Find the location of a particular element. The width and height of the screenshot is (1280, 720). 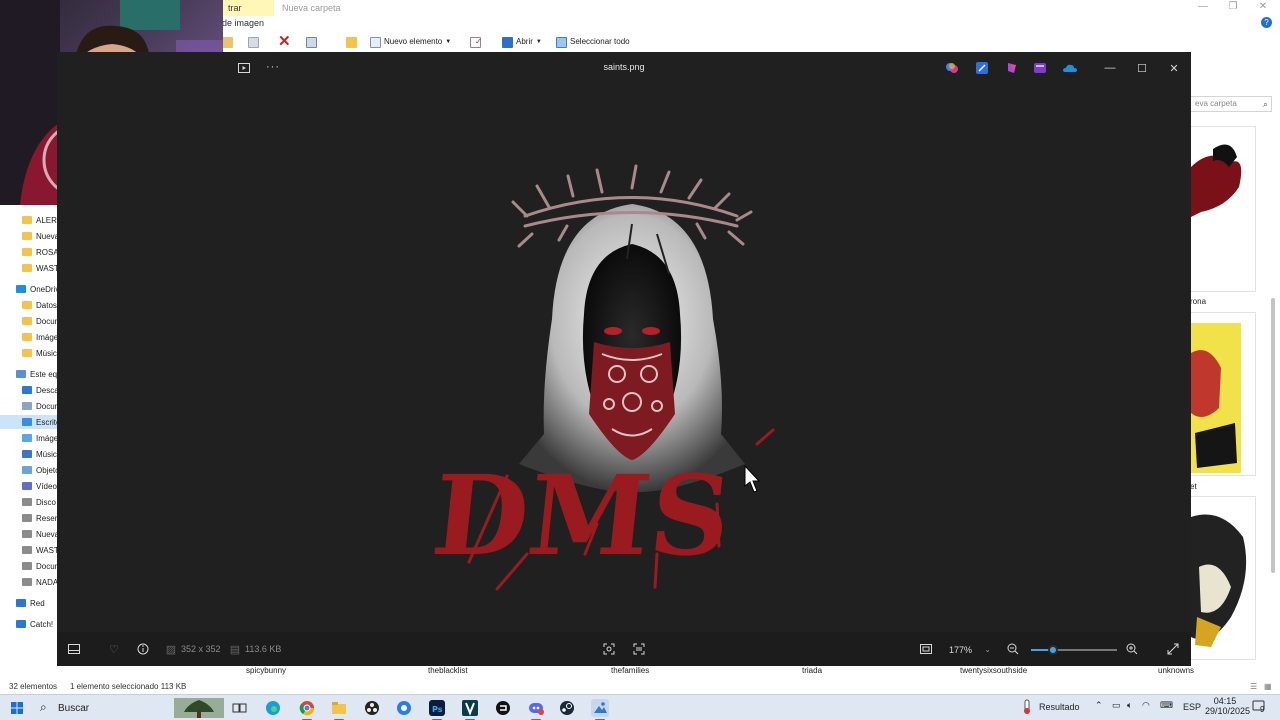

language-indicator: ESP is located at coordinates (1192, 707).